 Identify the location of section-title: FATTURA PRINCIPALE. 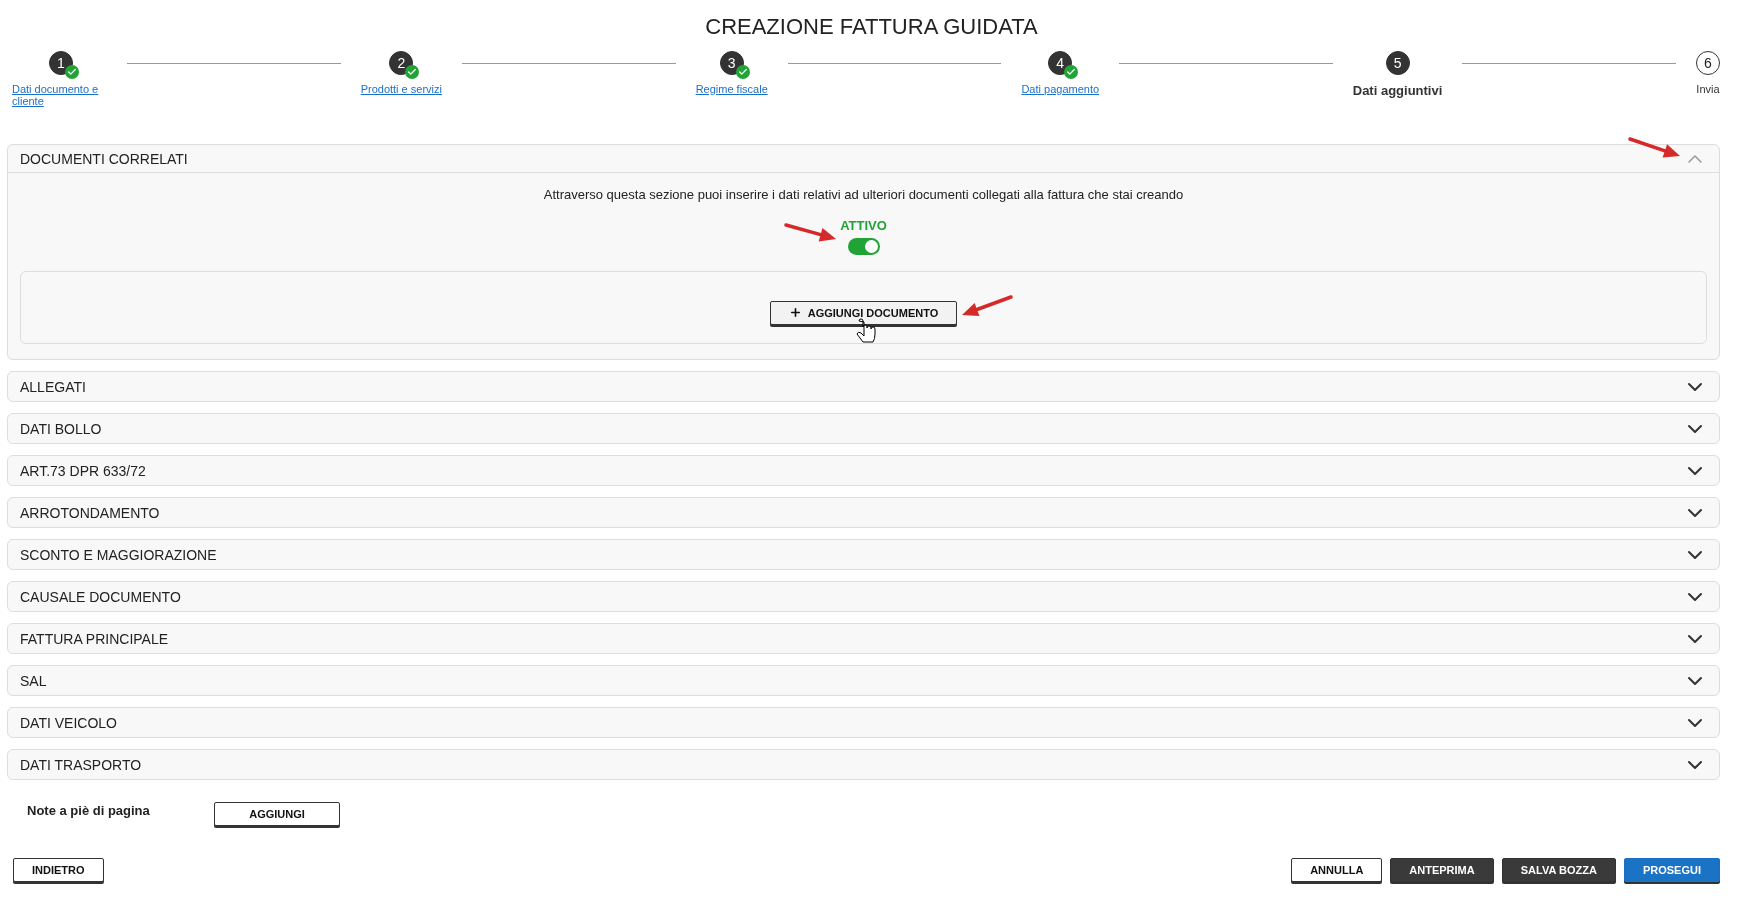
(94, 638).